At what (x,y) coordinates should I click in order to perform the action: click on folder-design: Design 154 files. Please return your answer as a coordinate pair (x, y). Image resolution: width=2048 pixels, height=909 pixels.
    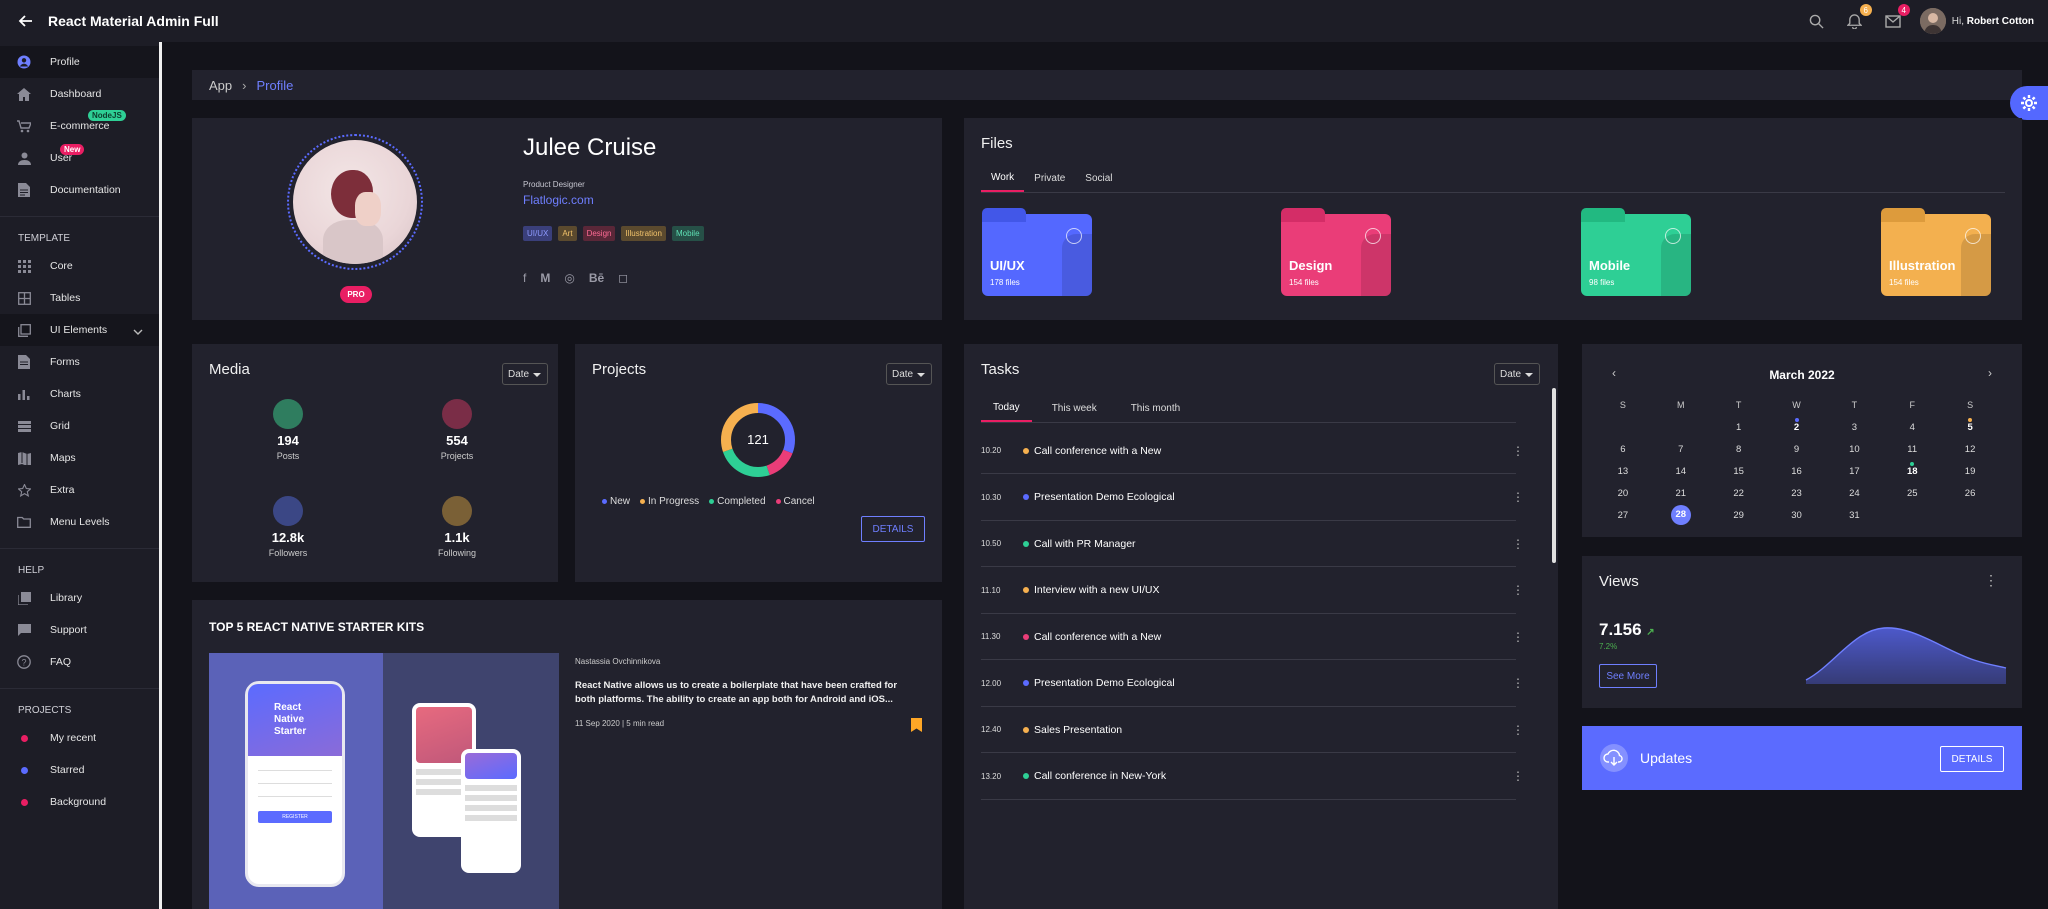
    Looking at the image, I should click on (1336, 252).